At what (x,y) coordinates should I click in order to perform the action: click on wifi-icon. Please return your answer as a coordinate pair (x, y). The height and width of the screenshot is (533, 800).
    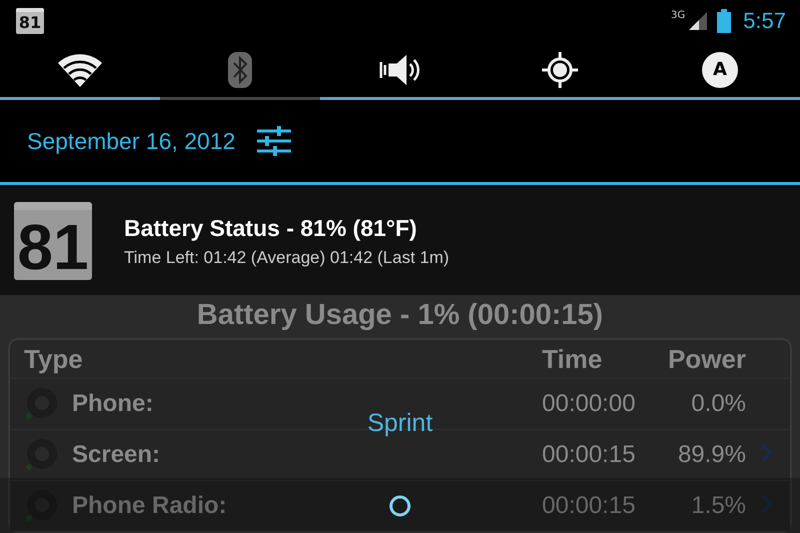
    Looking at the image, I should click on (80, 70).